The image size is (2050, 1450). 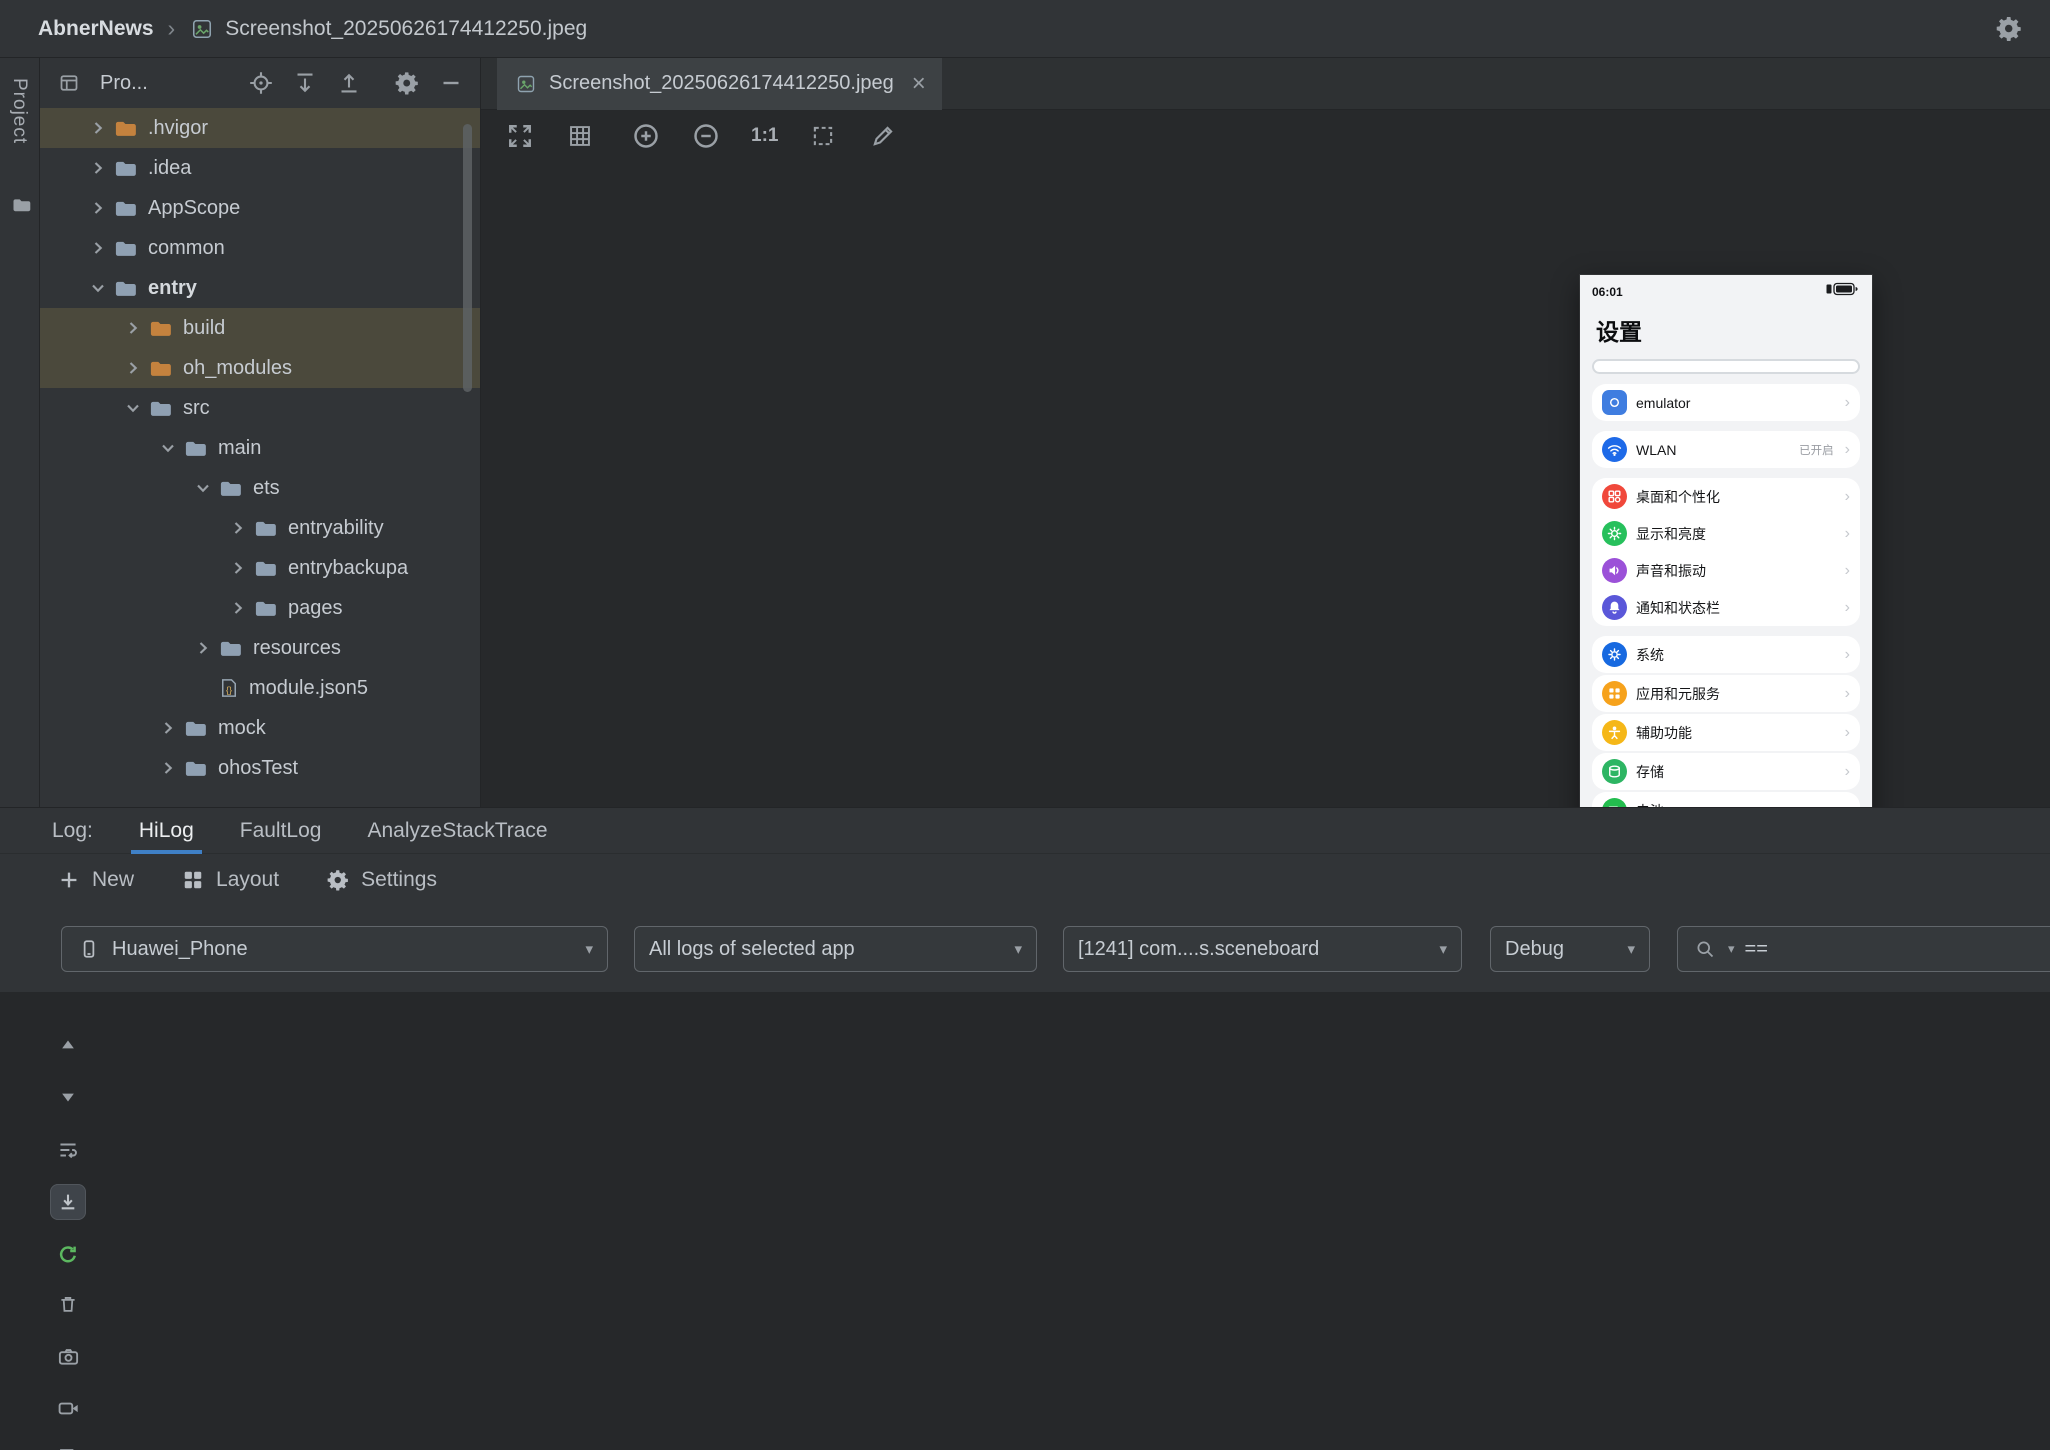 What do you see at coordinates (260, 328) in the screenshot?
I see `tree-item-build: build` at bounding box center [260, 328].